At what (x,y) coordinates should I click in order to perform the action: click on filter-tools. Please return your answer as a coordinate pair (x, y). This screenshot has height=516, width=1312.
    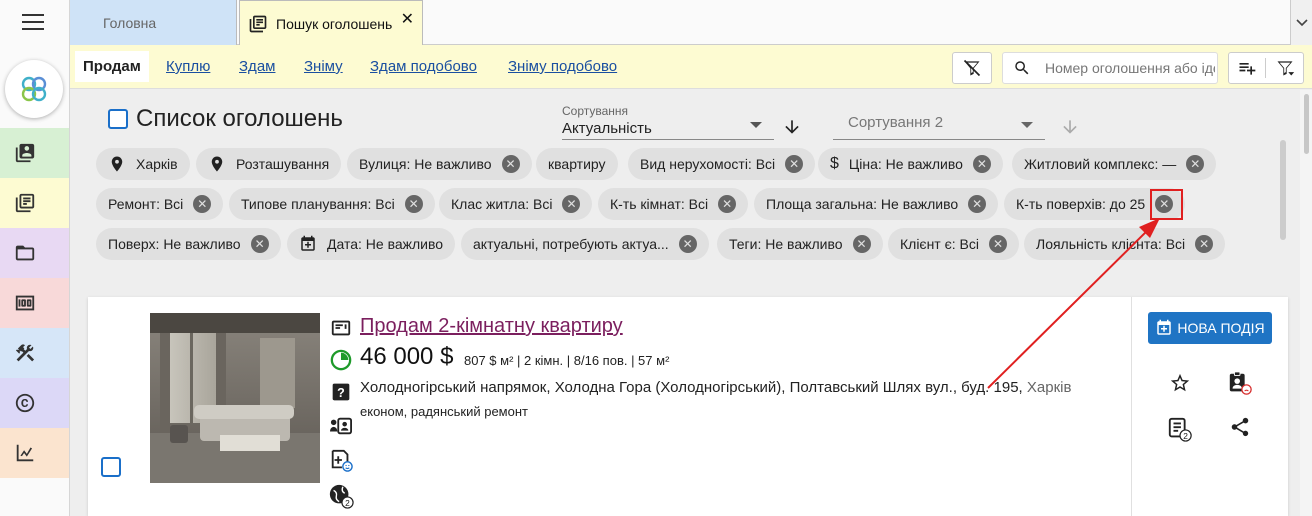
    Looking at the image, I should click on (1266, 68).